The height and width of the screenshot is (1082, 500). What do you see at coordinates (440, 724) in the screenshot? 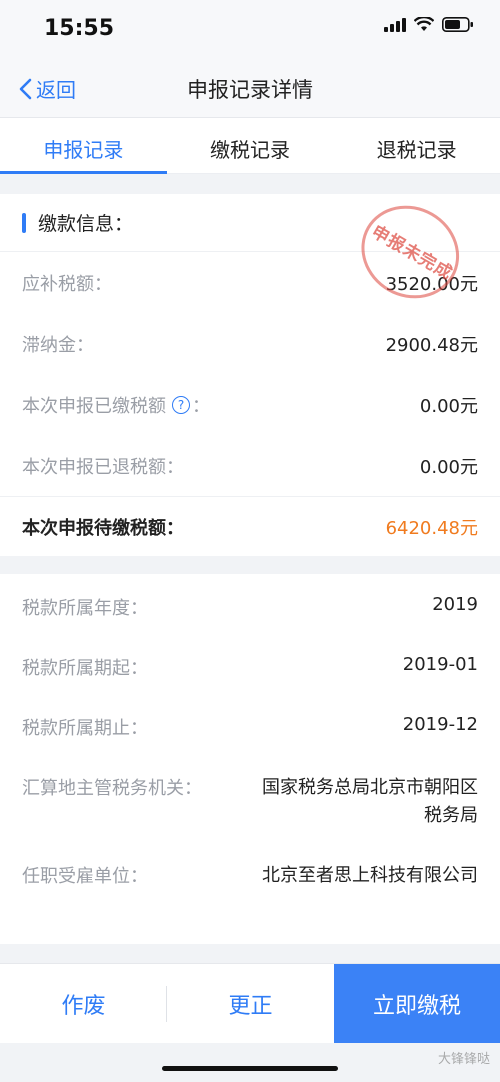
I see `row-value: 2019-12` at bounding box center [440, 724].